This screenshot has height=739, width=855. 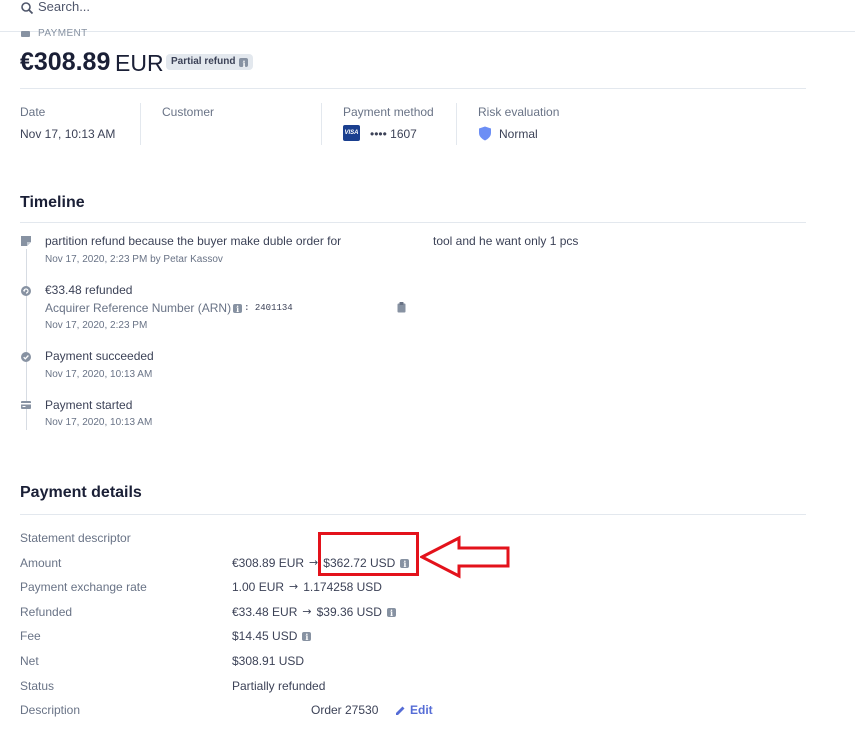 I want to click on net-label: Net, so click(x=29, y=661).